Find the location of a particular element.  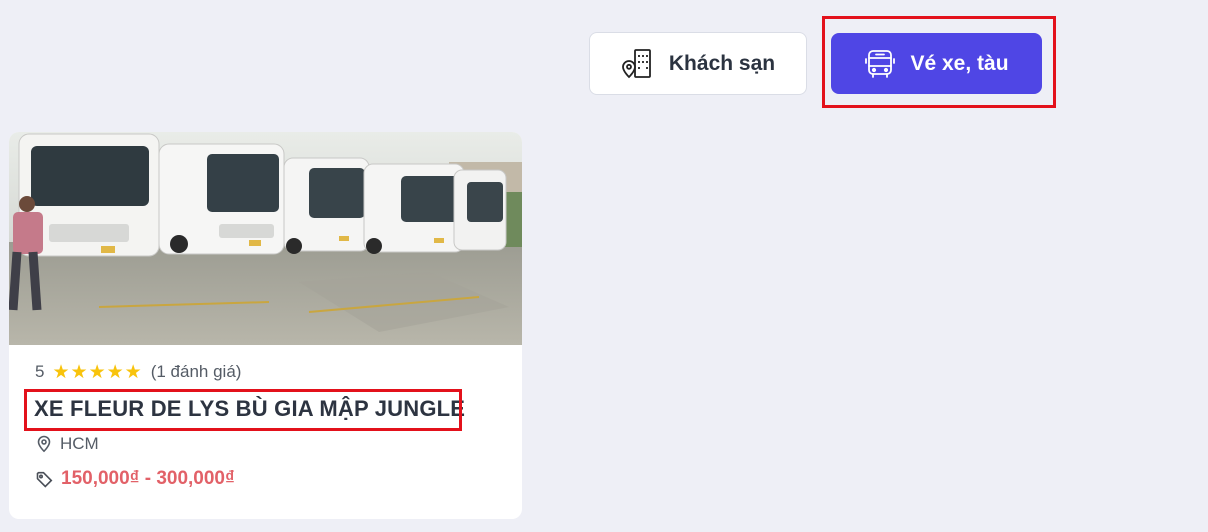

listing-title: XE FLEUR DE LYS BÙ GIA MẬP JUNGLE is located at coordinates (249, 409).